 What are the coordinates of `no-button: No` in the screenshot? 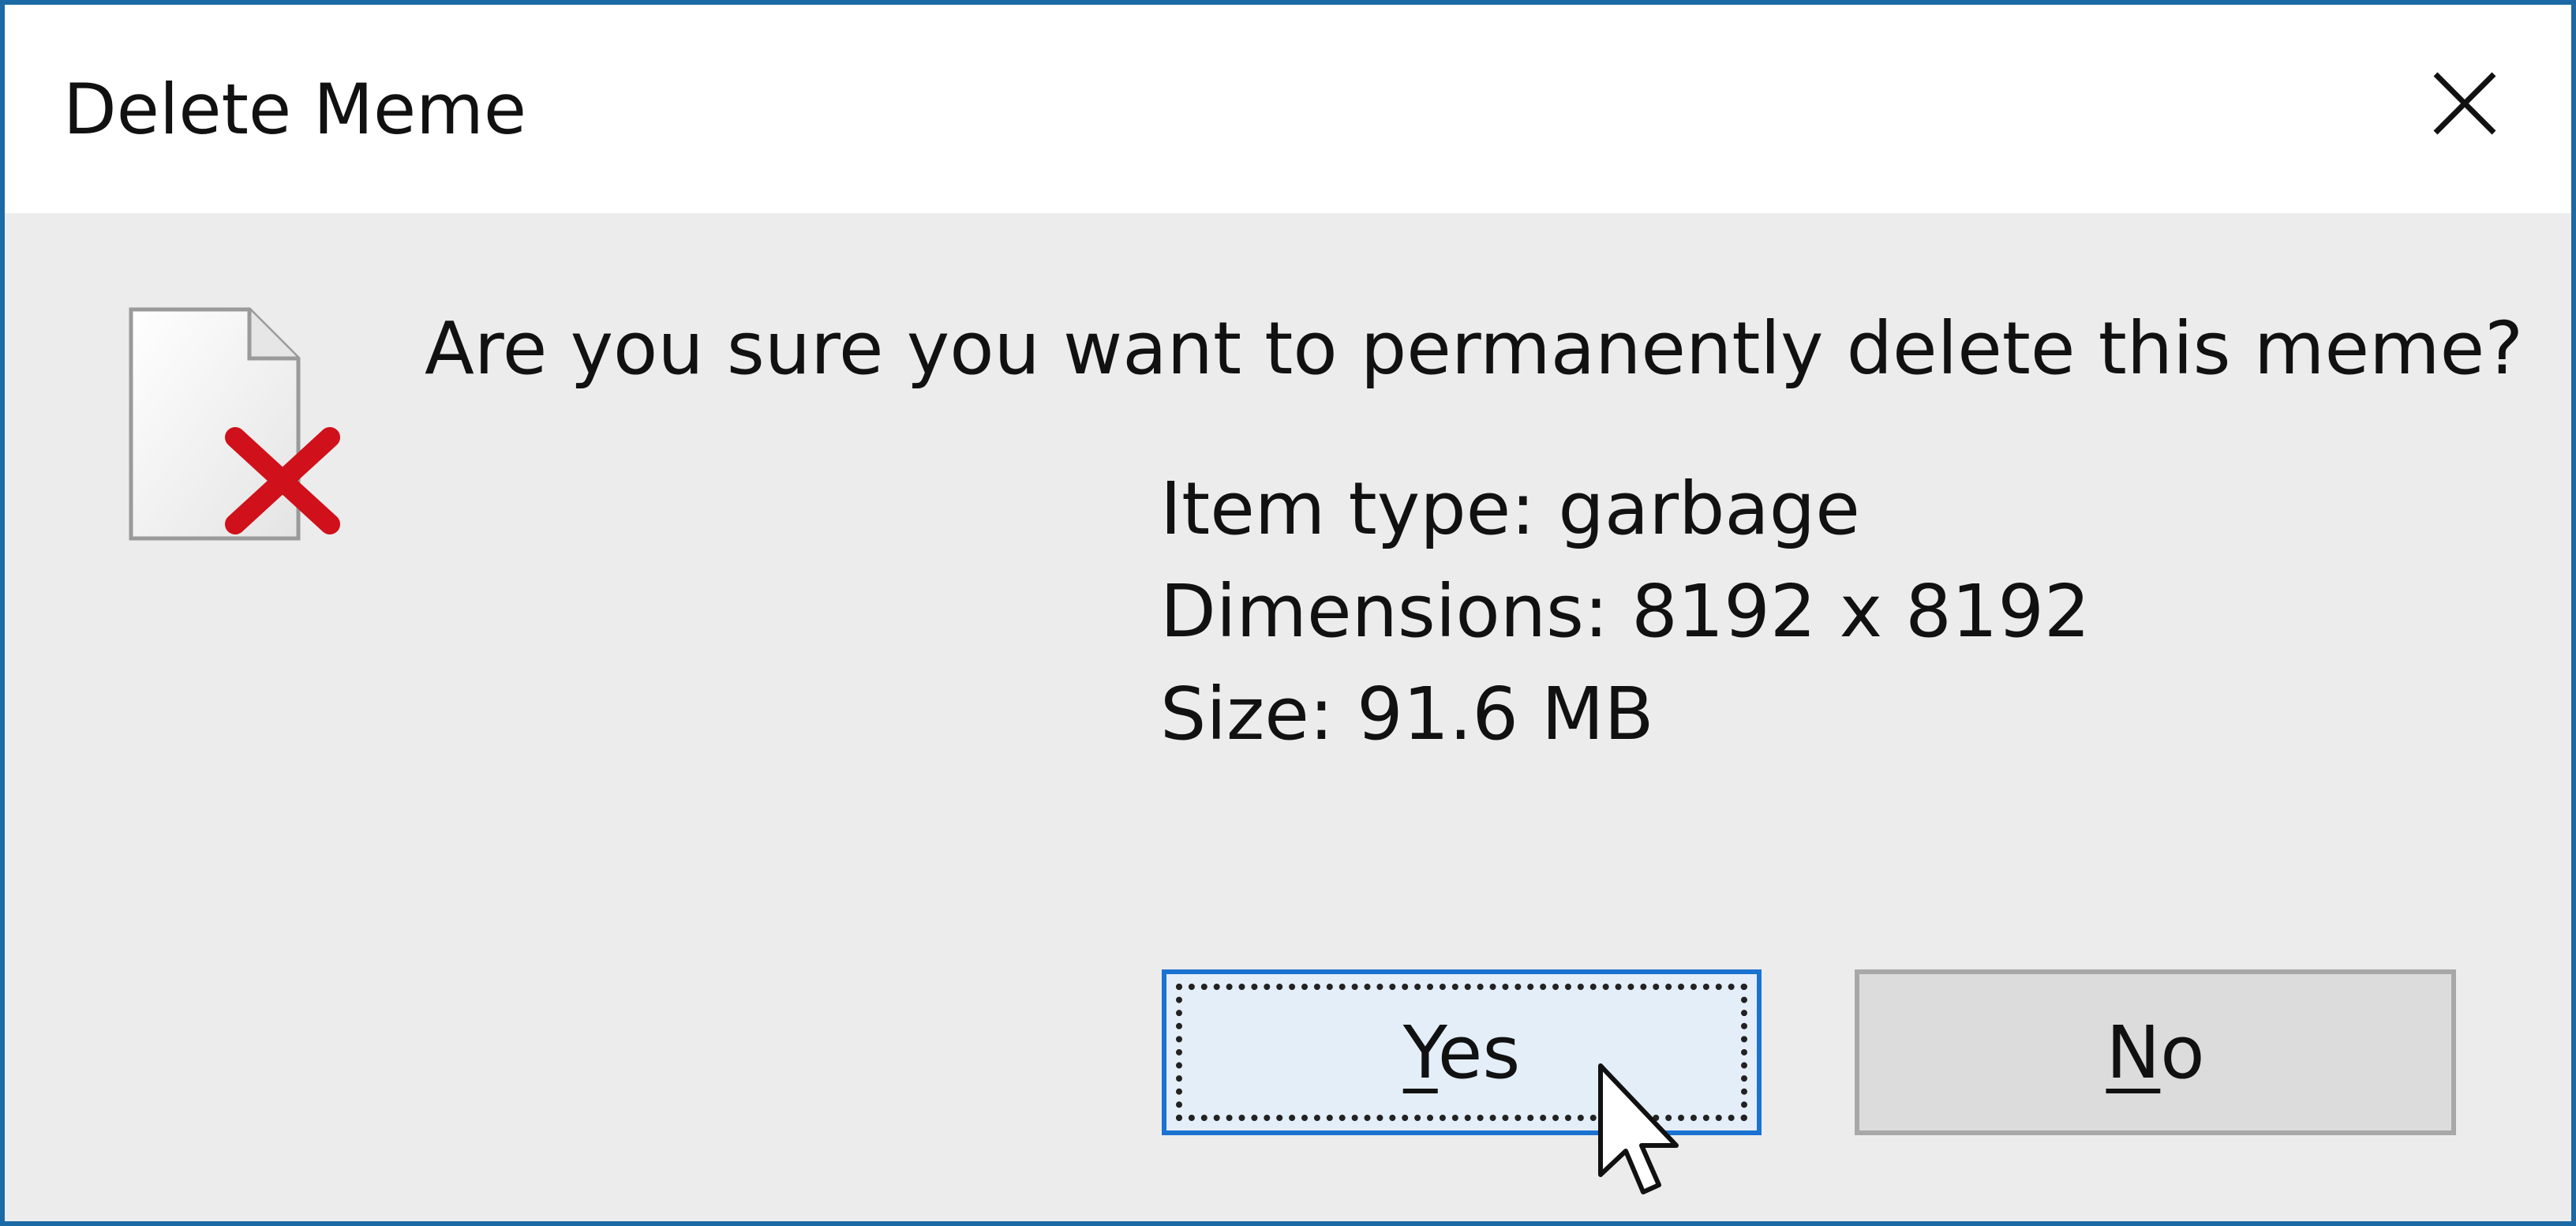 It's located at (2155, 1052).